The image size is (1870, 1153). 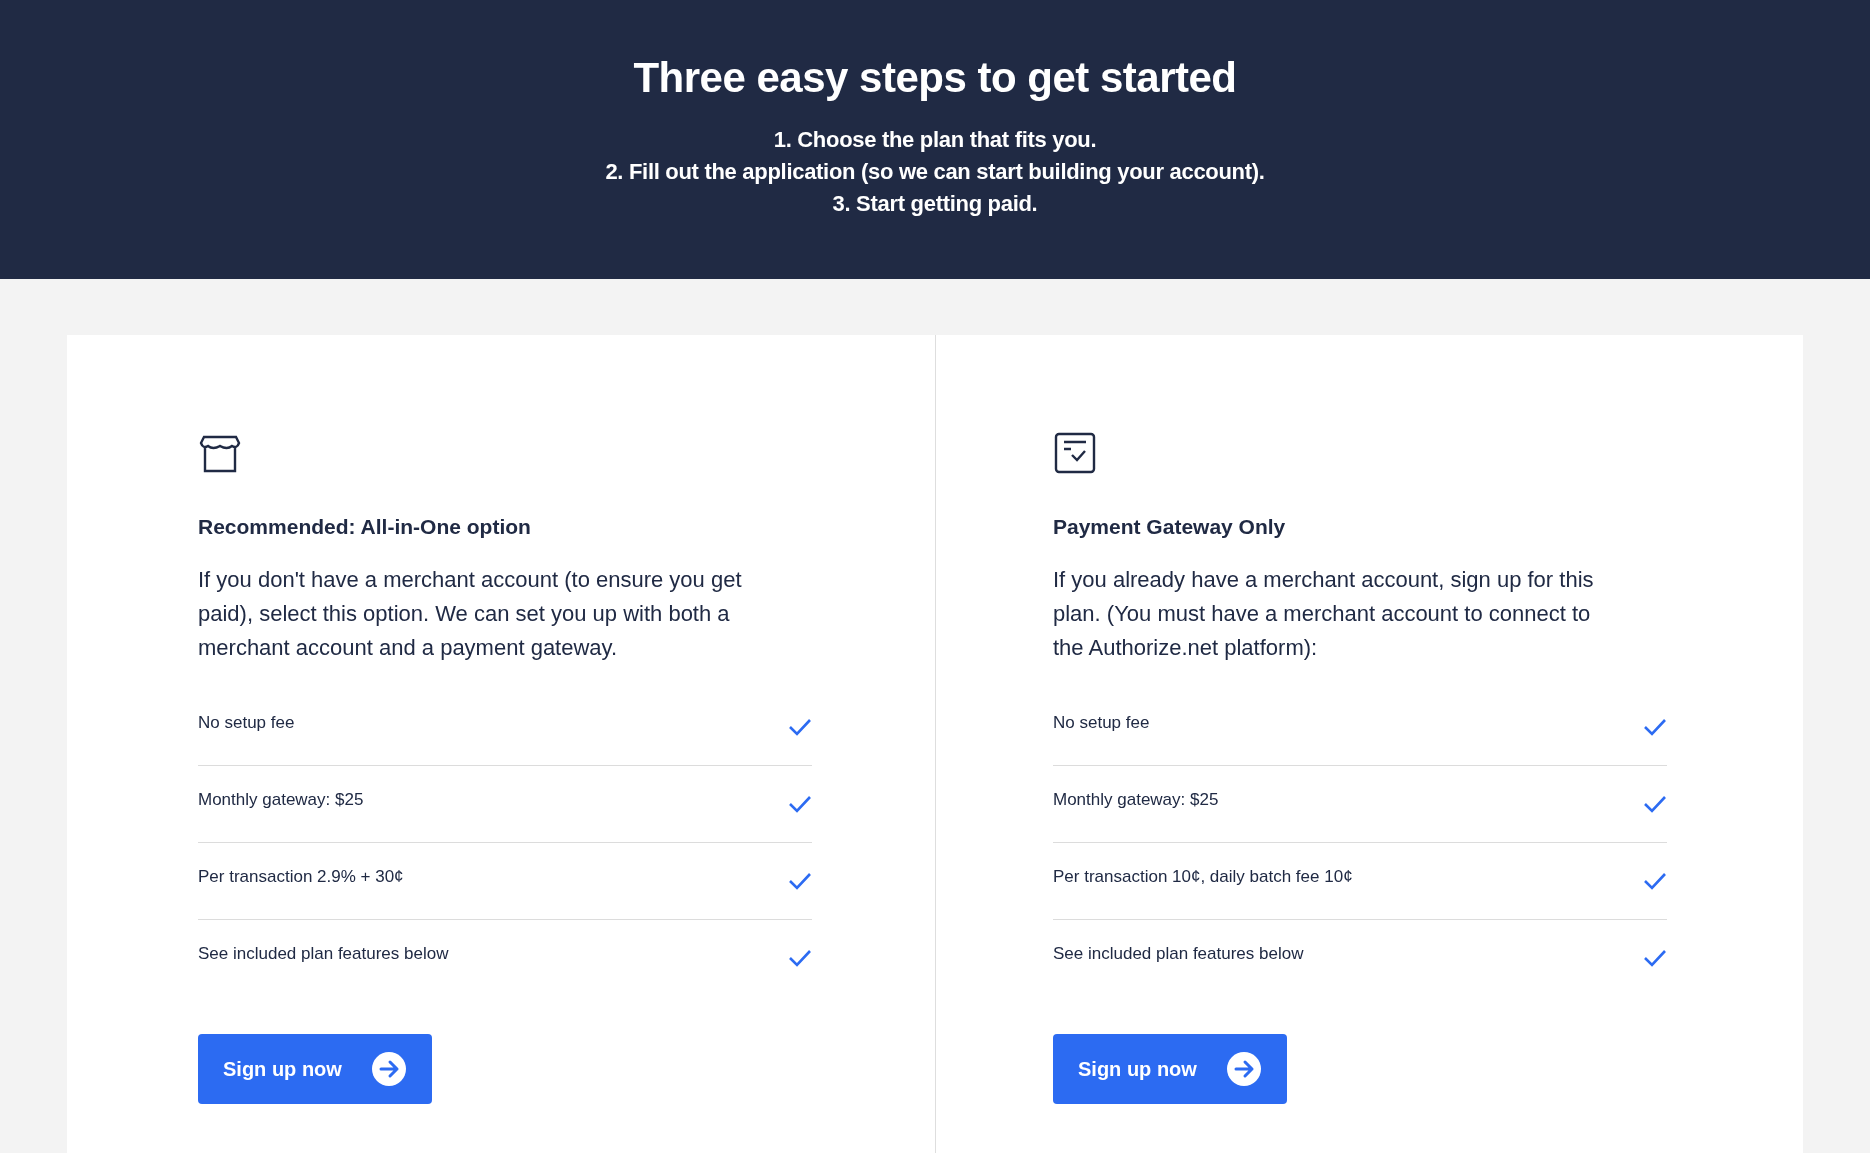 I want to click on feature-text: Per transaction 2.9% + 30¢, so click(x=301, y=877).